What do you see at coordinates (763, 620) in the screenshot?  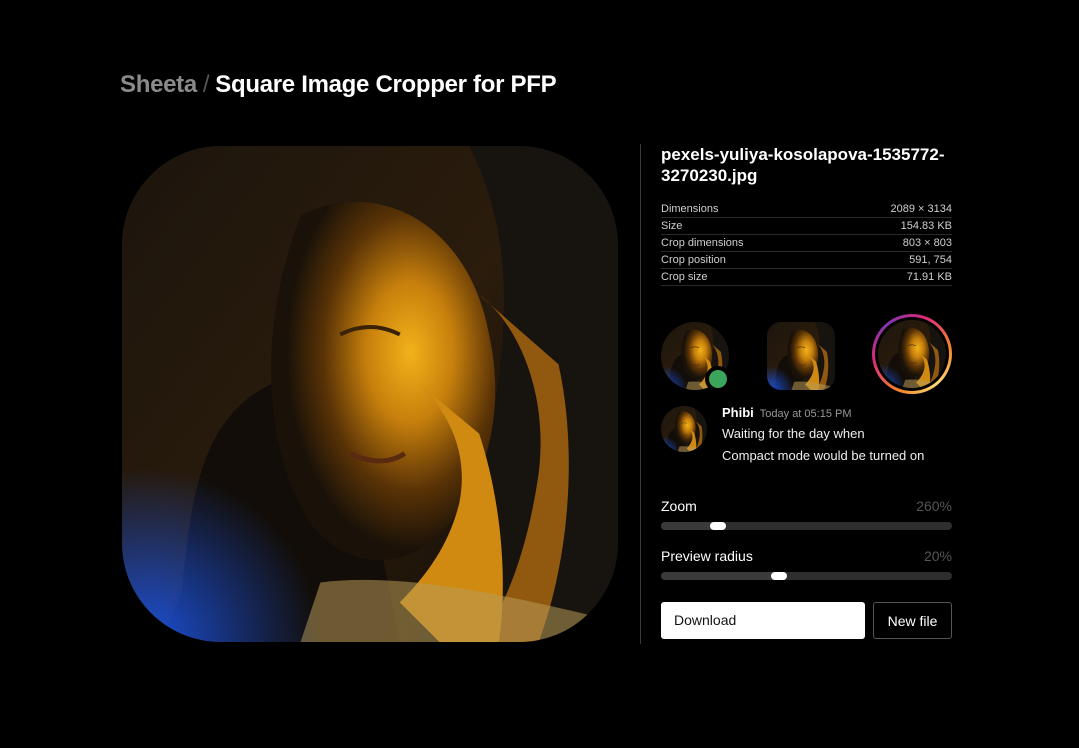 I see `download-button: Download` at bounding box center [763, 620].